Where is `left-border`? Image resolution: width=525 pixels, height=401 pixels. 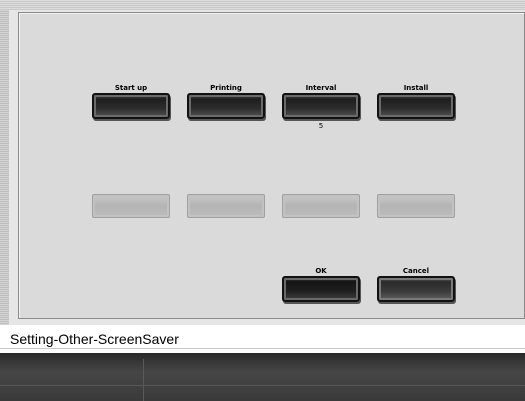
left-border is located at coordinates (4, 167).